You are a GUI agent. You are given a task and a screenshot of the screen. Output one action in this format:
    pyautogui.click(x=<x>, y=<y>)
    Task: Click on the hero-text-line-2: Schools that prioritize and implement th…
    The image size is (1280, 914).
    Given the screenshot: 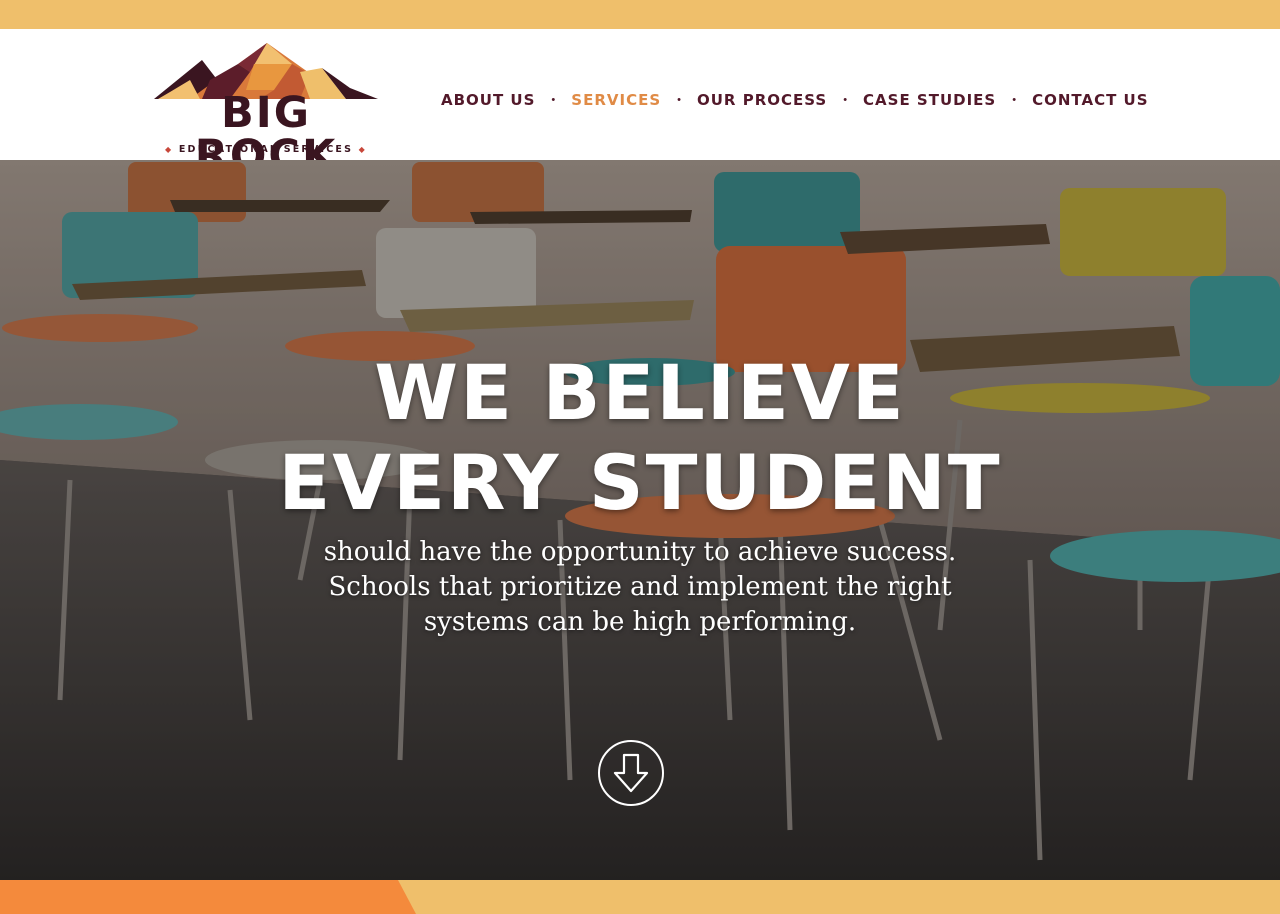 What is the action you would take?
    pyautogui.click(x=640, y=587)
    